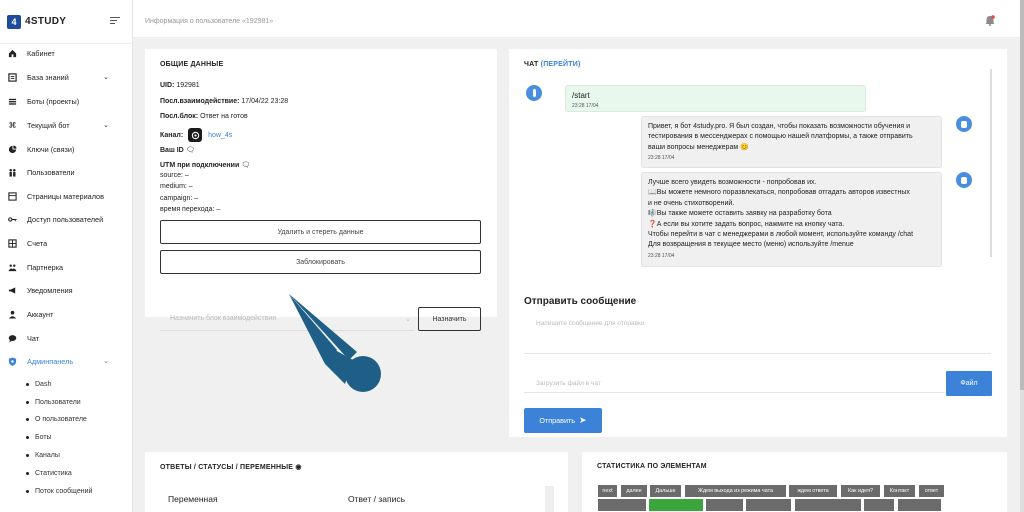 Image resolution: width=1024 pixels, height=512 pixels. What do you see at coordinates (61, 419) in the screenshot?
I see `sidebar-subitem-label: О пользователе` at bounding box center [61, 419].